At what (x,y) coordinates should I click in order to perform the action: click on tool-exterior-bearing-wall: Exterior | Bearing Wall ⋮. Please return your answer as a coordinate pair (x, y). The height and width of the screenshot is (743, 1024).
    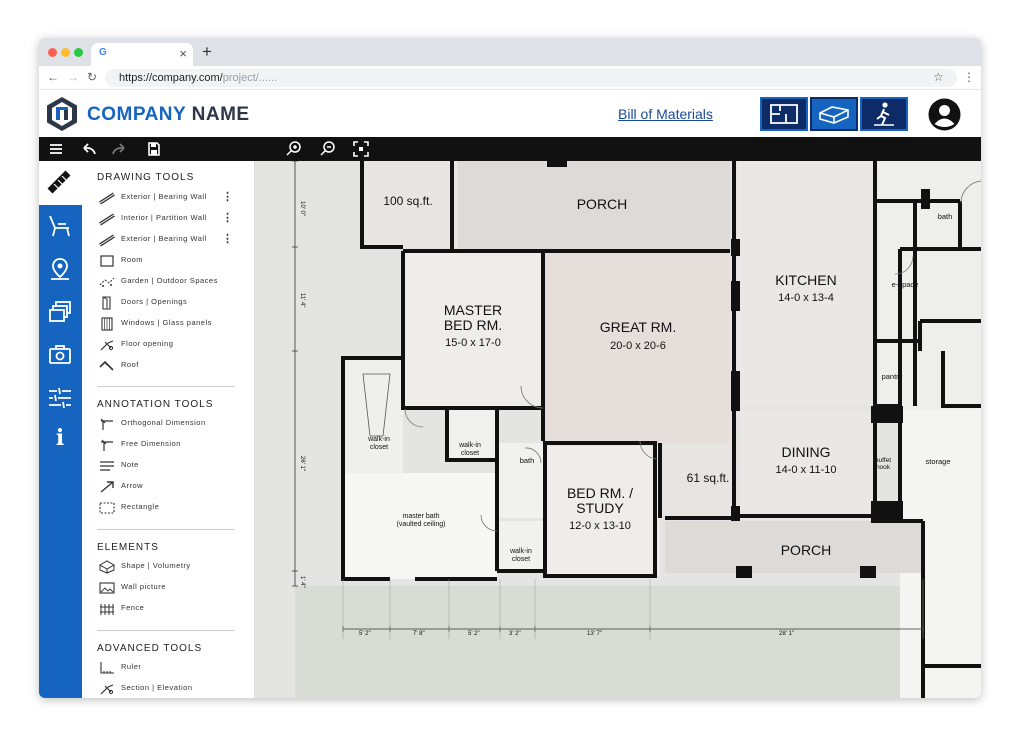
    Looking at the image, I should click on (168, 198).